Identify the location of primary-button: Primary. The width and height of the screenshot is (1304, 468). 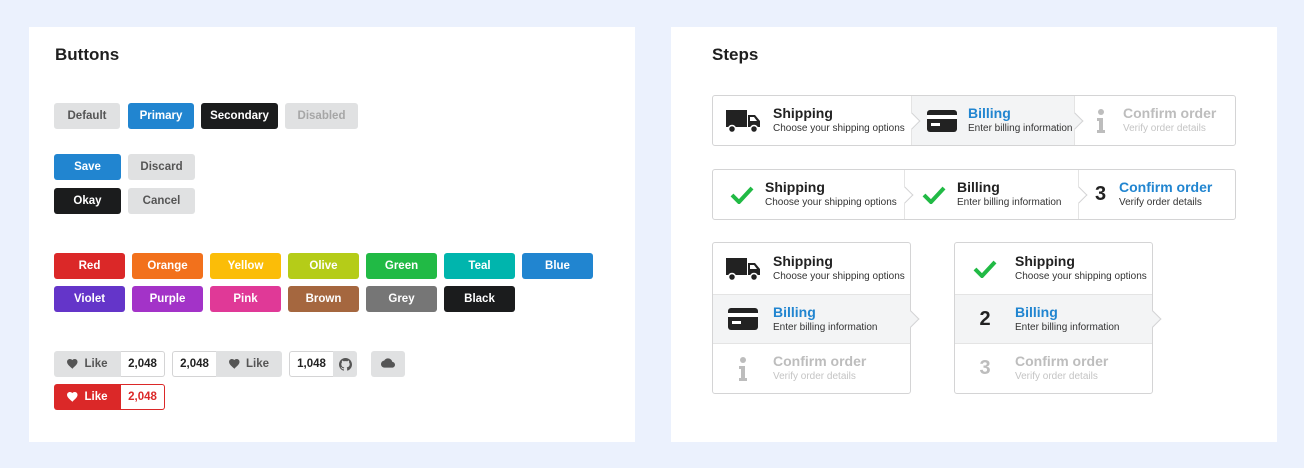
(161, 116).